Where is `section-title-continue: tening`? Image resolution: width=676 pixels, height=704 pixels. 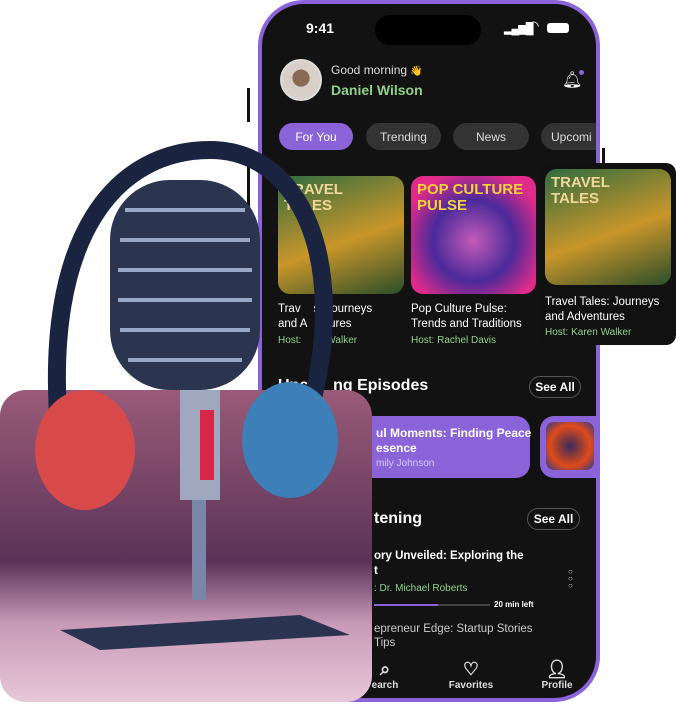 section-title-continue: tening is located at coordinates (398, 518).